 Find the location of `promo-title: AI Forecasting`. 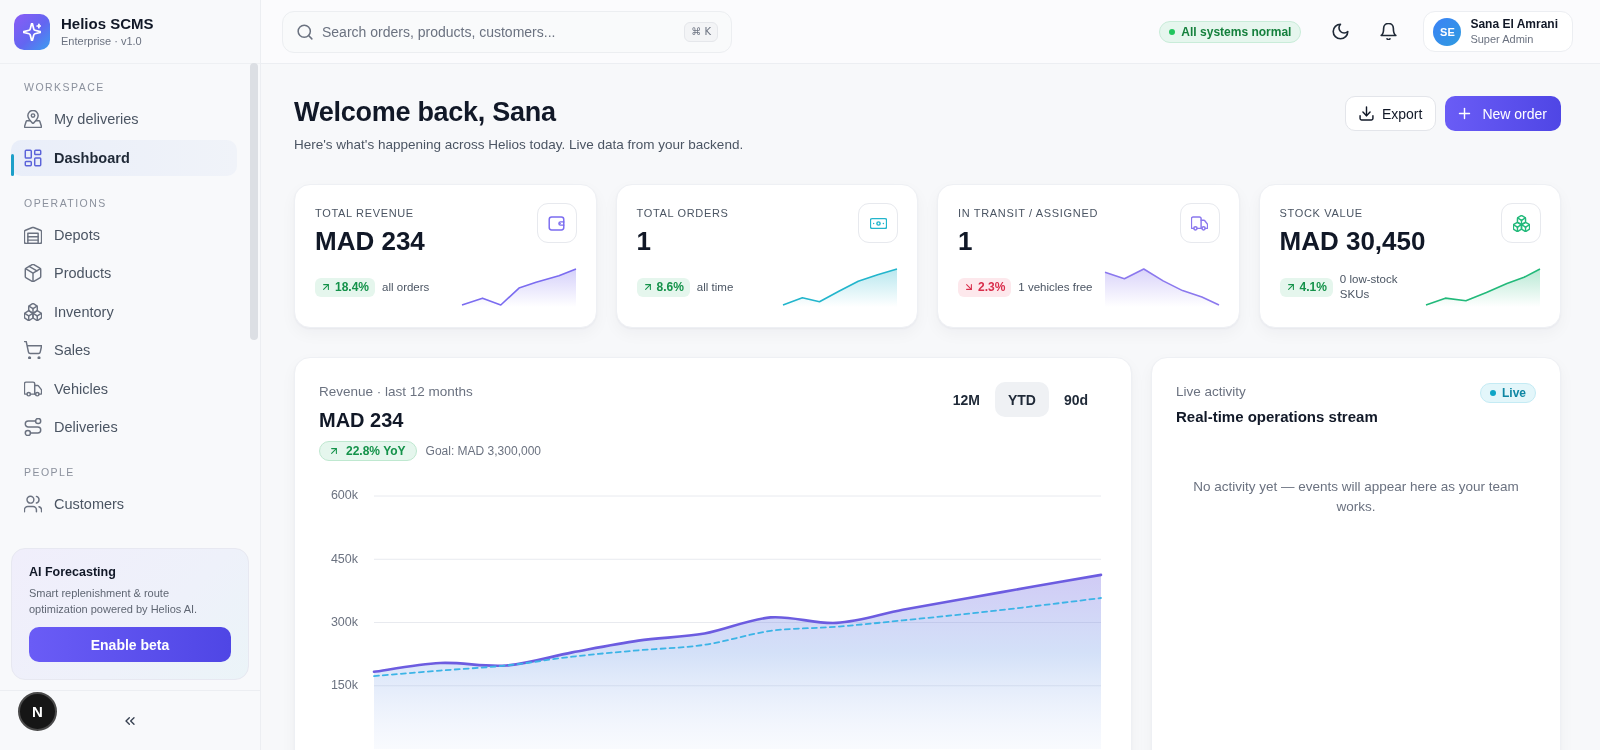

promo-title: AI Forecasting is located at coordinates (73, 572).